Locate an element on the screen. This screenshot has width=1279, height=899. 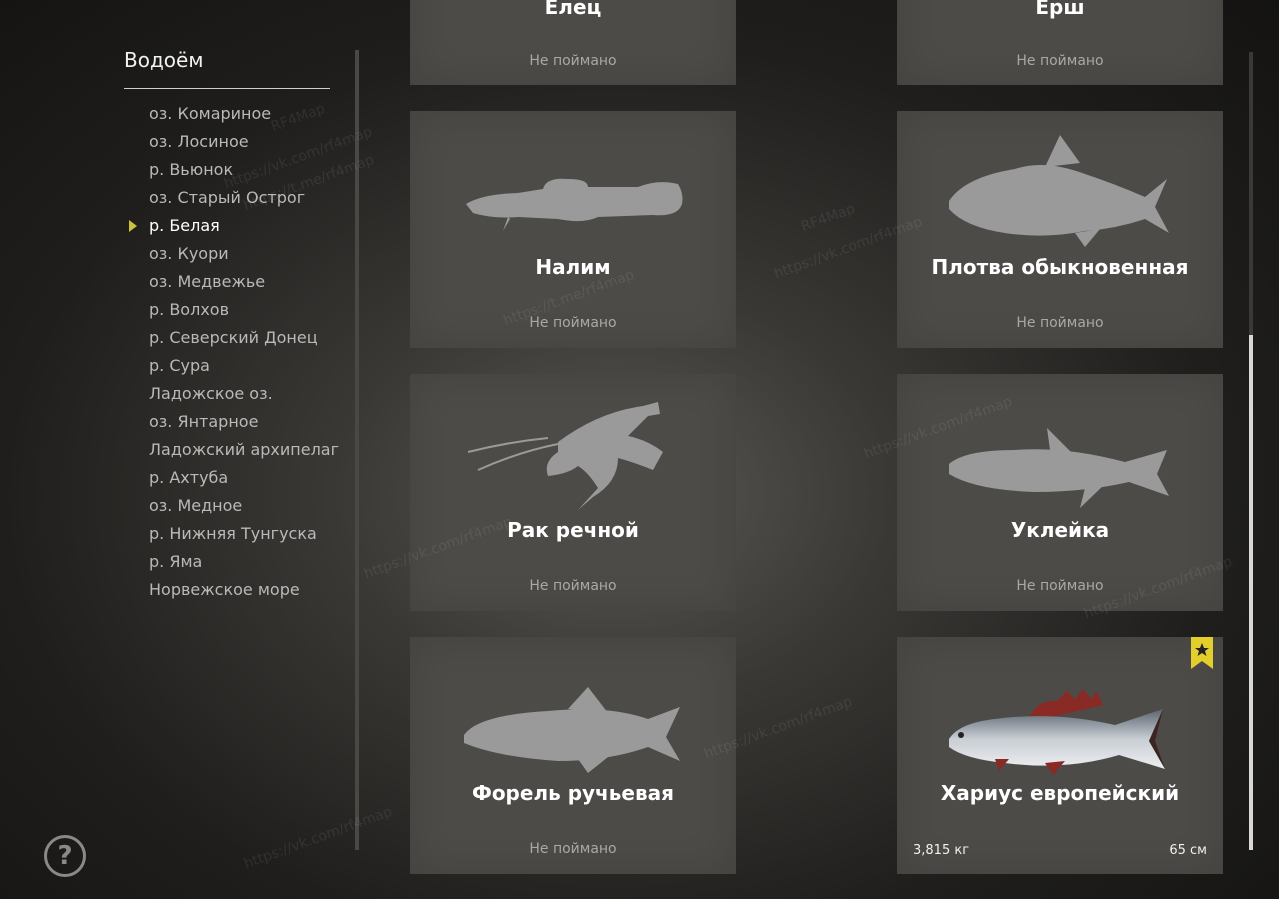
lake-item-label: оз. Старый Острог is located at coordinates (227, 197).